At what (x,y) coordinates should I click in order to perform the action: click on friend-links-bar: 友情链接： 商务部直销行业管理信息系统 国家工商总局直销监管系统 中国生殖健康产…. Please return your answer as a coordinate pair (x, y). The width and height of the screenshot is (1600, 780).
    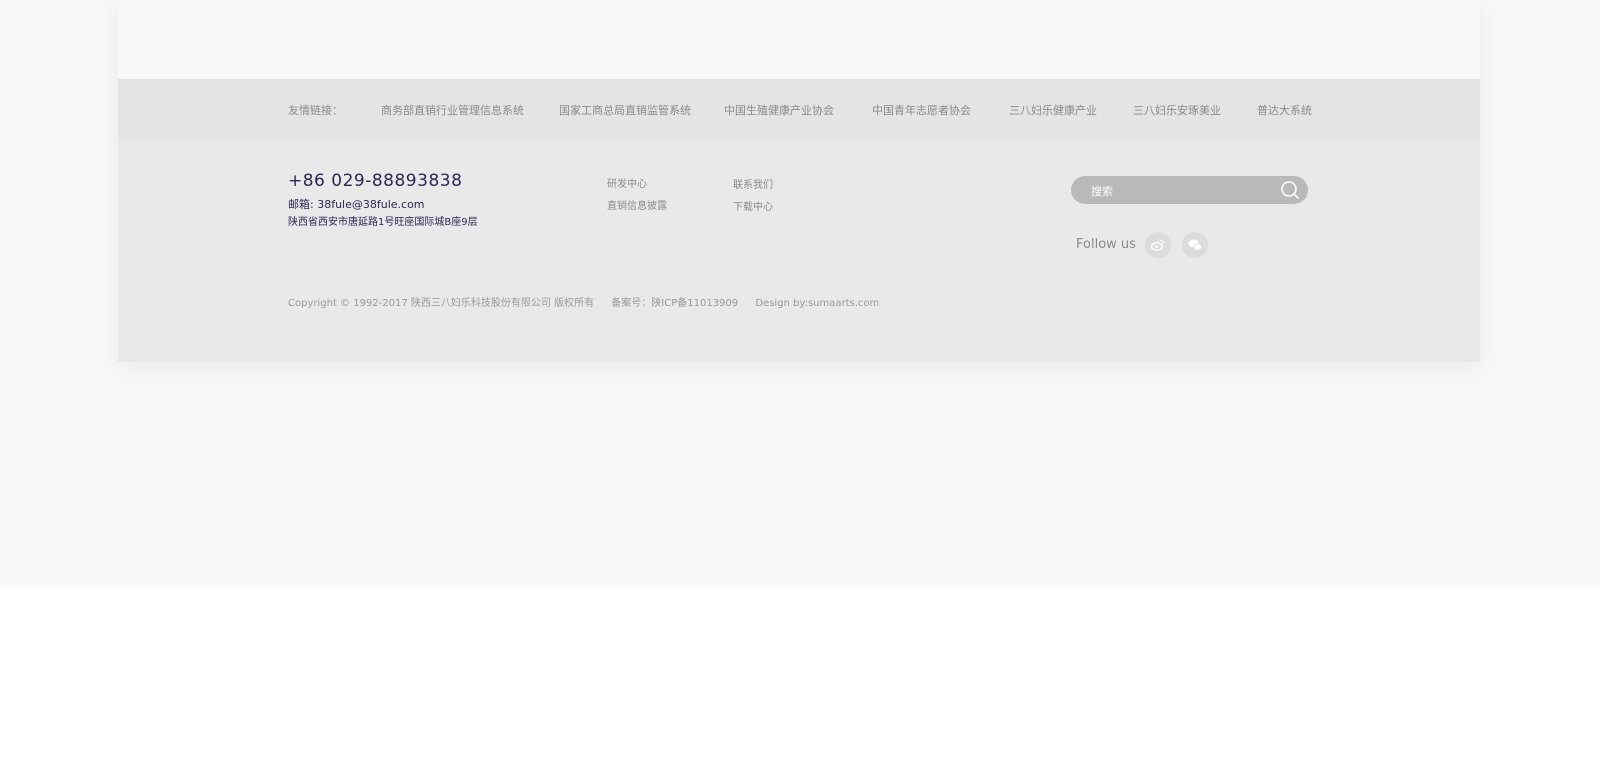
    Looking at the image, I should click on (799, 109).